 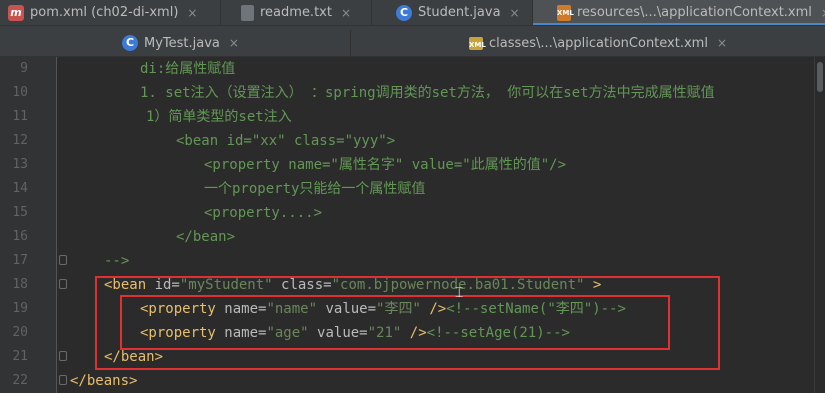 What do you see at coordinates (395, 322) in the screenshot?
I see `inner-highlight-box` at bounding box center [395, 322].